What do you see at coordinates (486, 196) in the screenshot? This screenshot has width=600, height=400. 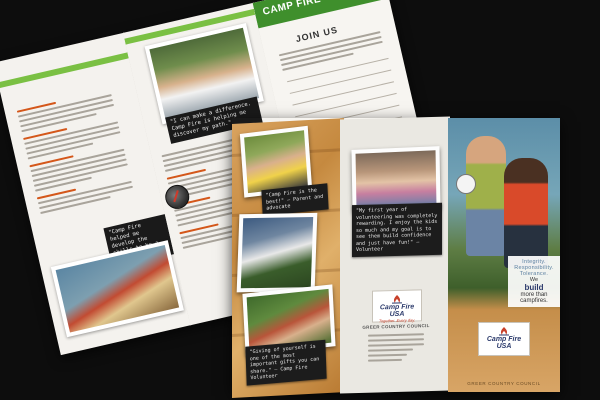 I see `cover-photo-girl` at bounding box center [486, 196].